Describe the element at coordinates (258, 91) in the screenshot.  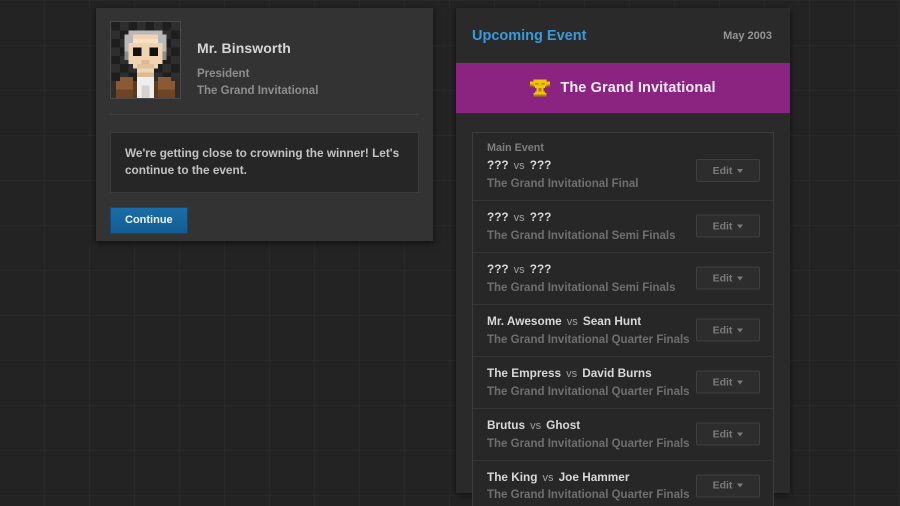
I see `promoter-company: The Grand Invitational` at that location.